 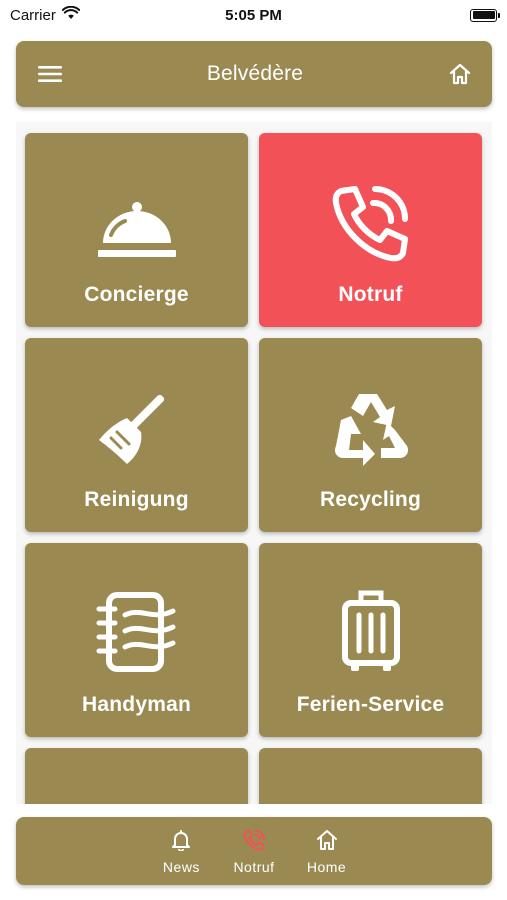 What do you see at coordinates (136, 294) in the screenshot?
I see `tile-label: Concierge` at bounding box center [136, 294].